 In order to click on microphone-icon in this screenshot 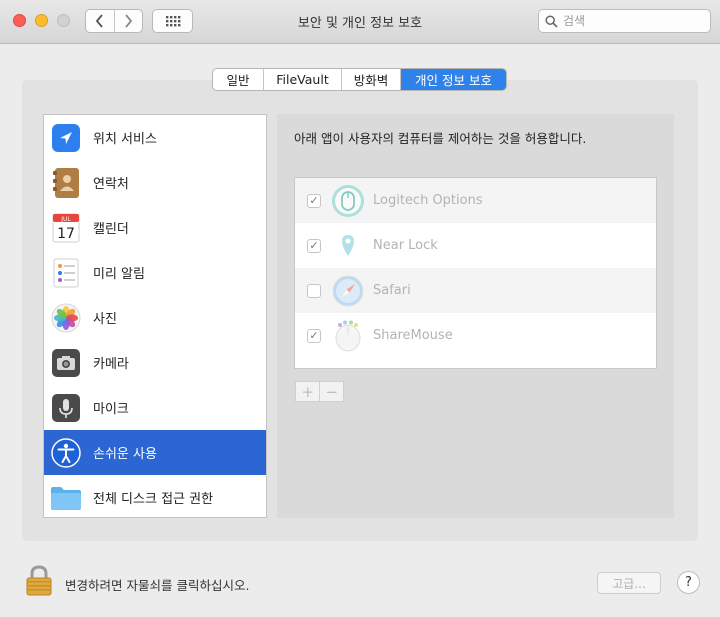, I will do `click(66, 408)`.